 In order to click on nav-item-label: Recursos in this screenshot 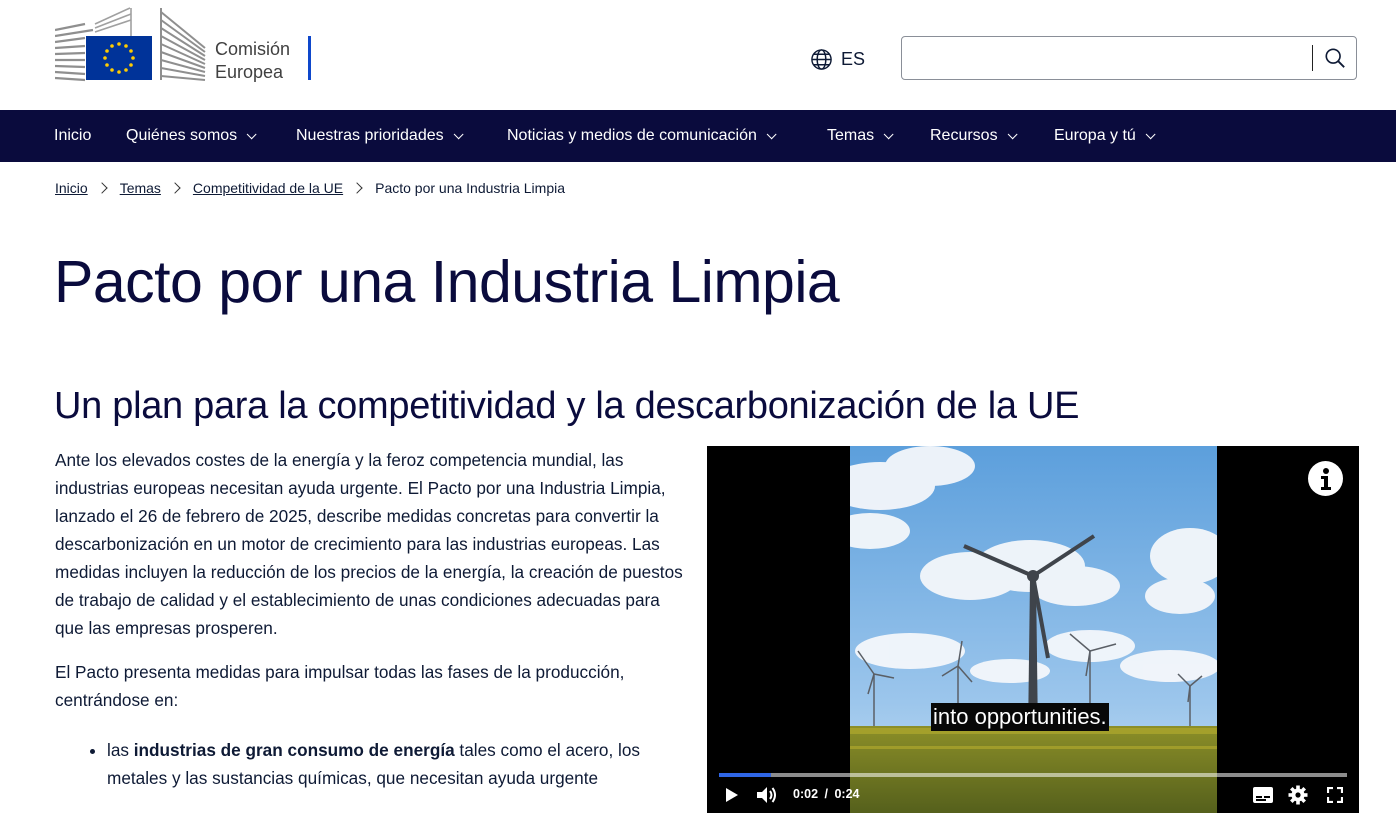, I will do `click(964, 135)`.